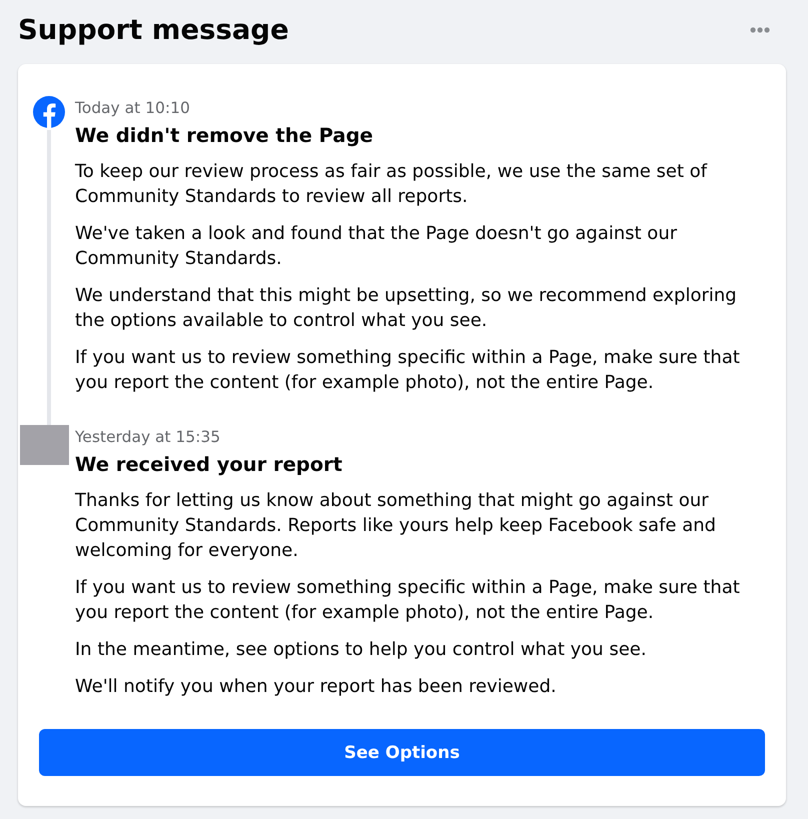 The image size is (808, 819). Describe the element at coordinates (148, 437) in the screenshot. I see `message-time: Yesterday at 15:35` at that location.